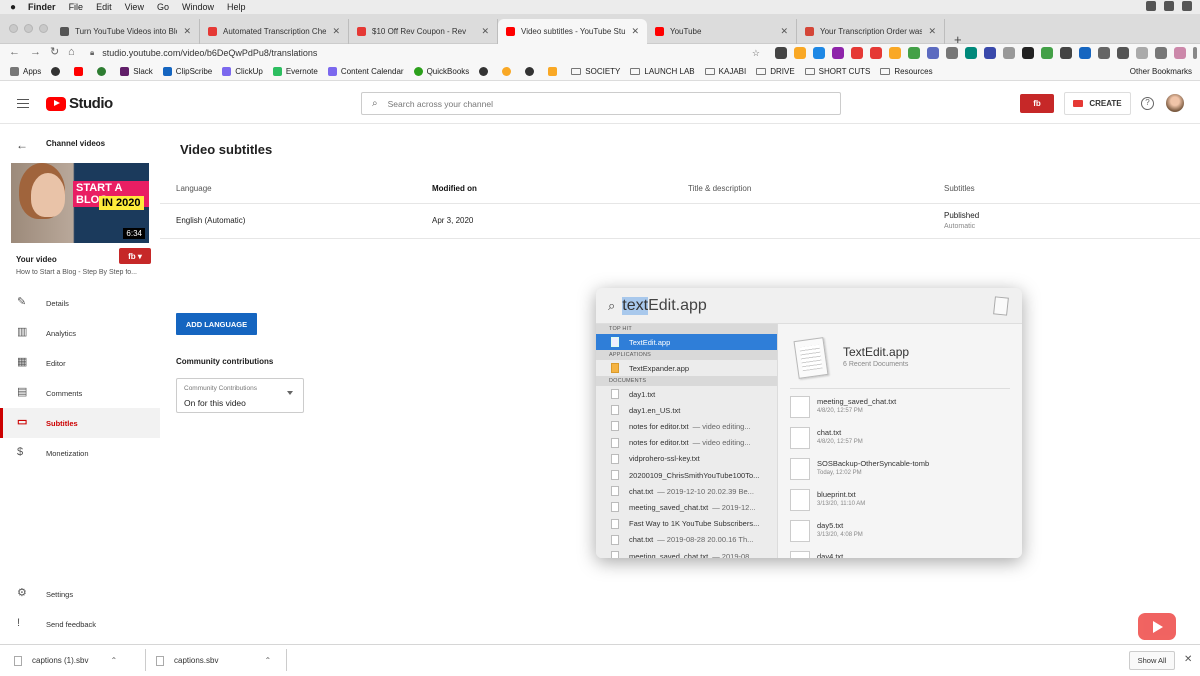  Describe the element at coordinates (725, 71) in the screenshot. I see `bookmark-folder-kajabi: KAJABI` at that location.